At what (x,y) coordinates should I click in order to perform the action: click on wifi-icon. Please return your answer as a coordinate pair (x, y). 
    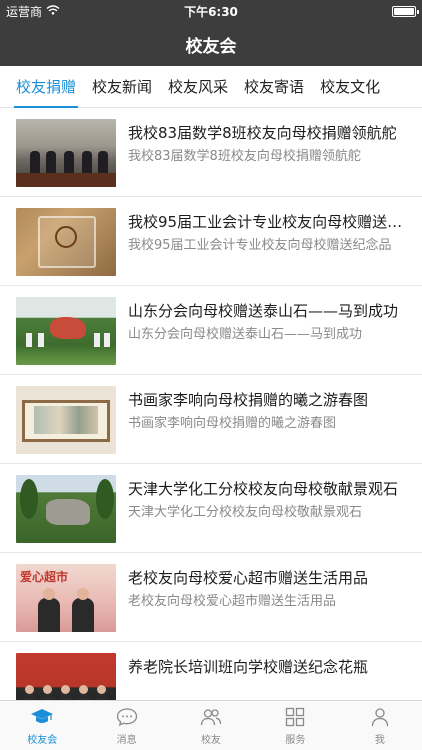
    Looking at the image, I should click on (53, 11).